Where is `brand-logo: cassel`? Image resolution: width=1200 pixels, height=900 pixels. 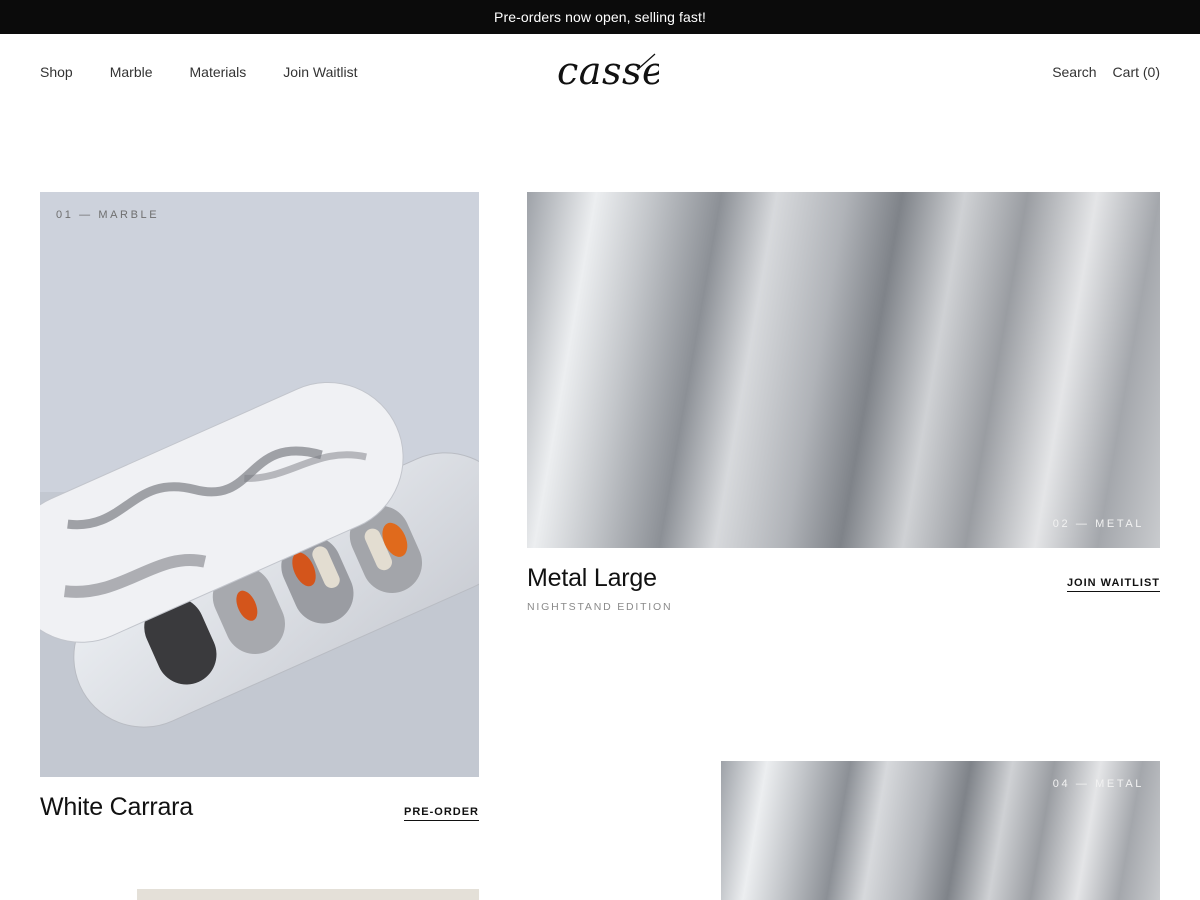
brand-logo: cassel is located at coordinates (616, 66).